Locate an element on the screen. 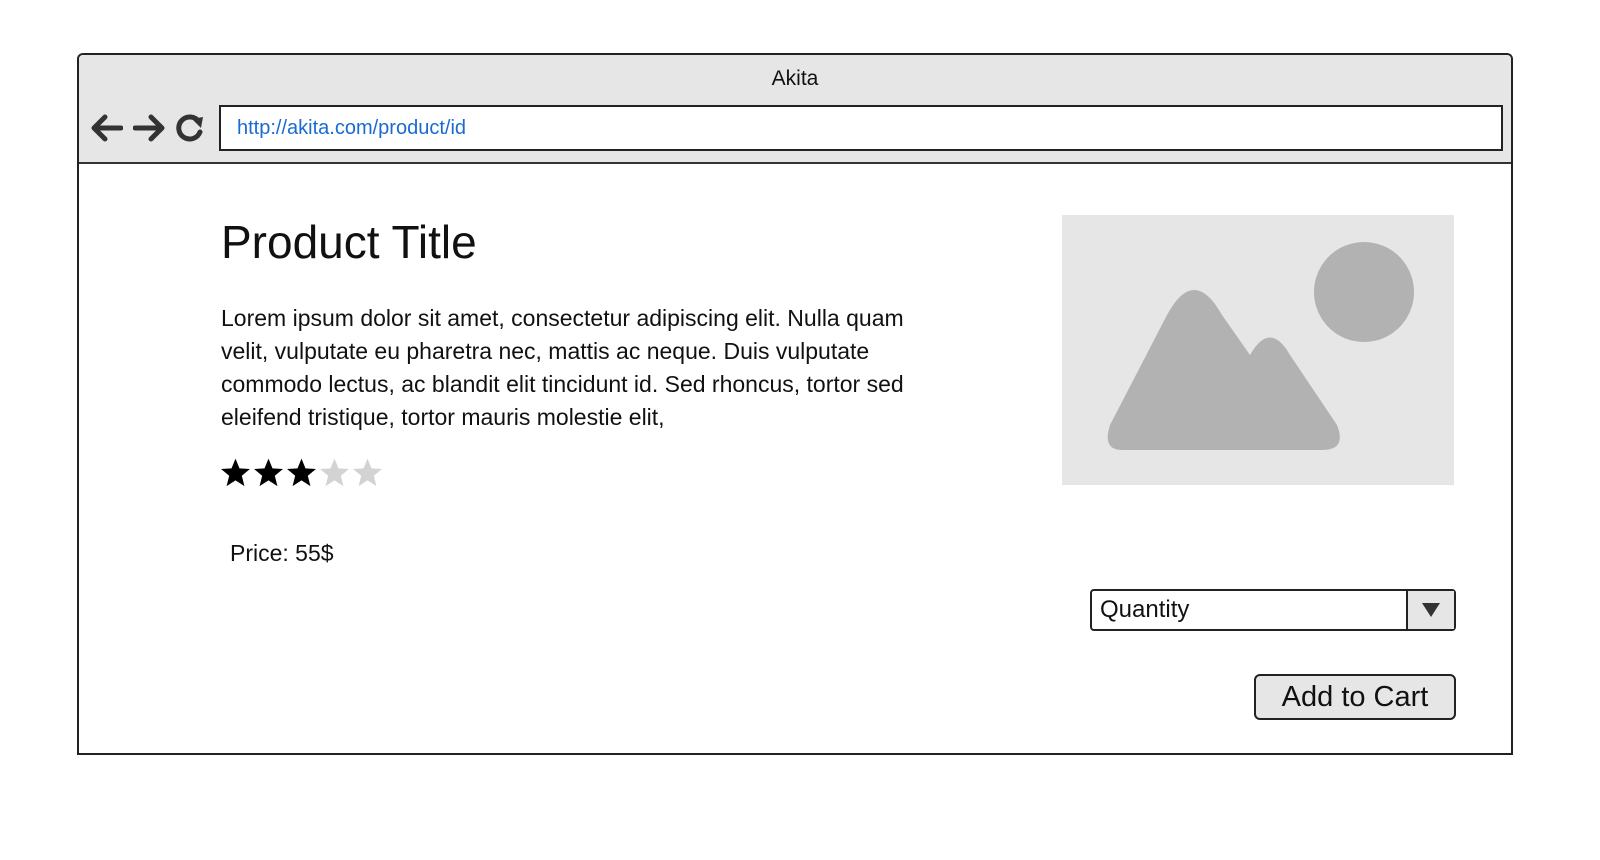 This screenshot has height=860, width=1600. mountain-shape is located at coordinates (1223, 370).